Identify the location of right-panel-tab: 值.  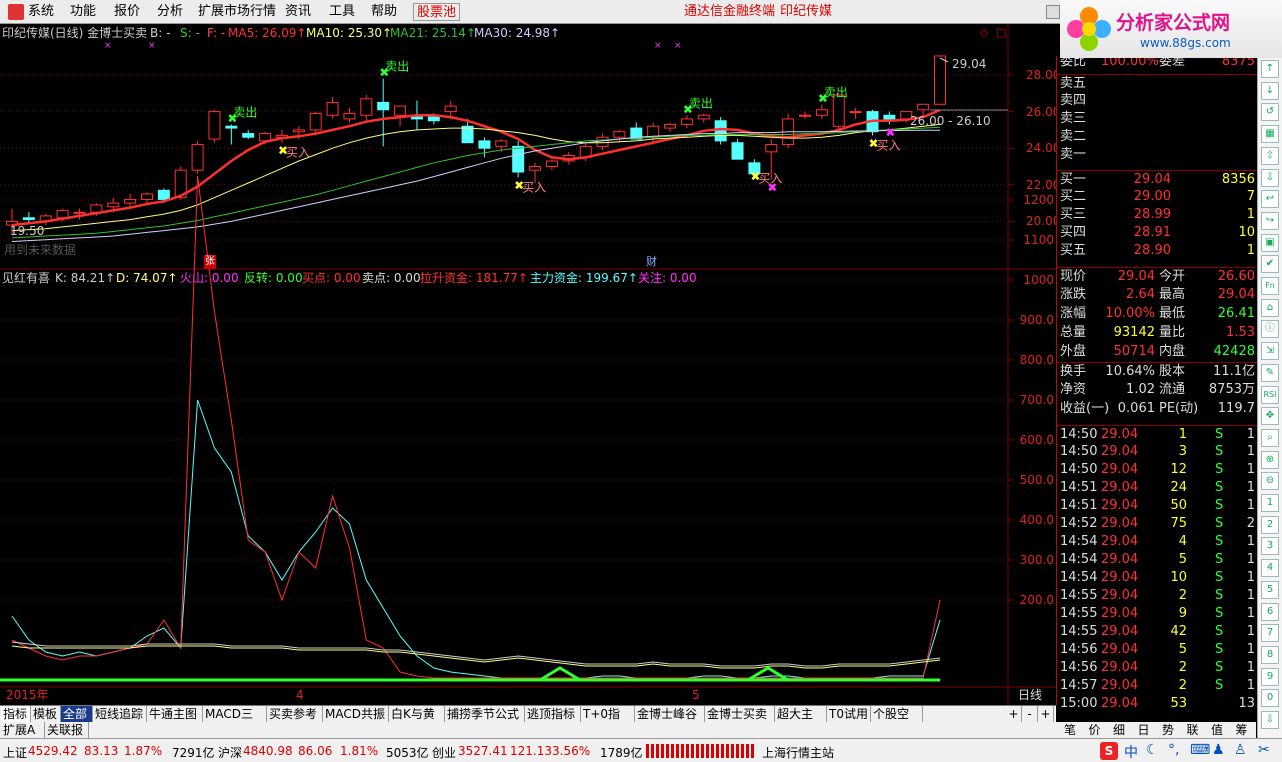
(1217, 730).